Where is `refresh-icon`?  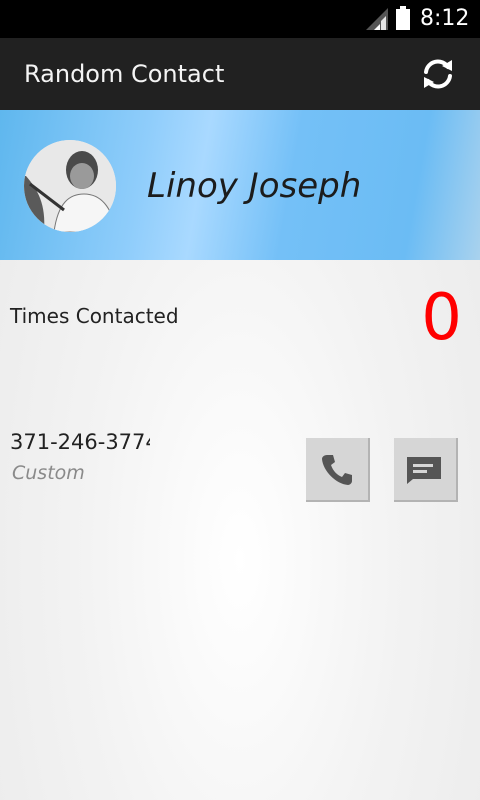
refresh-icon is located at coordinates (438, 74).